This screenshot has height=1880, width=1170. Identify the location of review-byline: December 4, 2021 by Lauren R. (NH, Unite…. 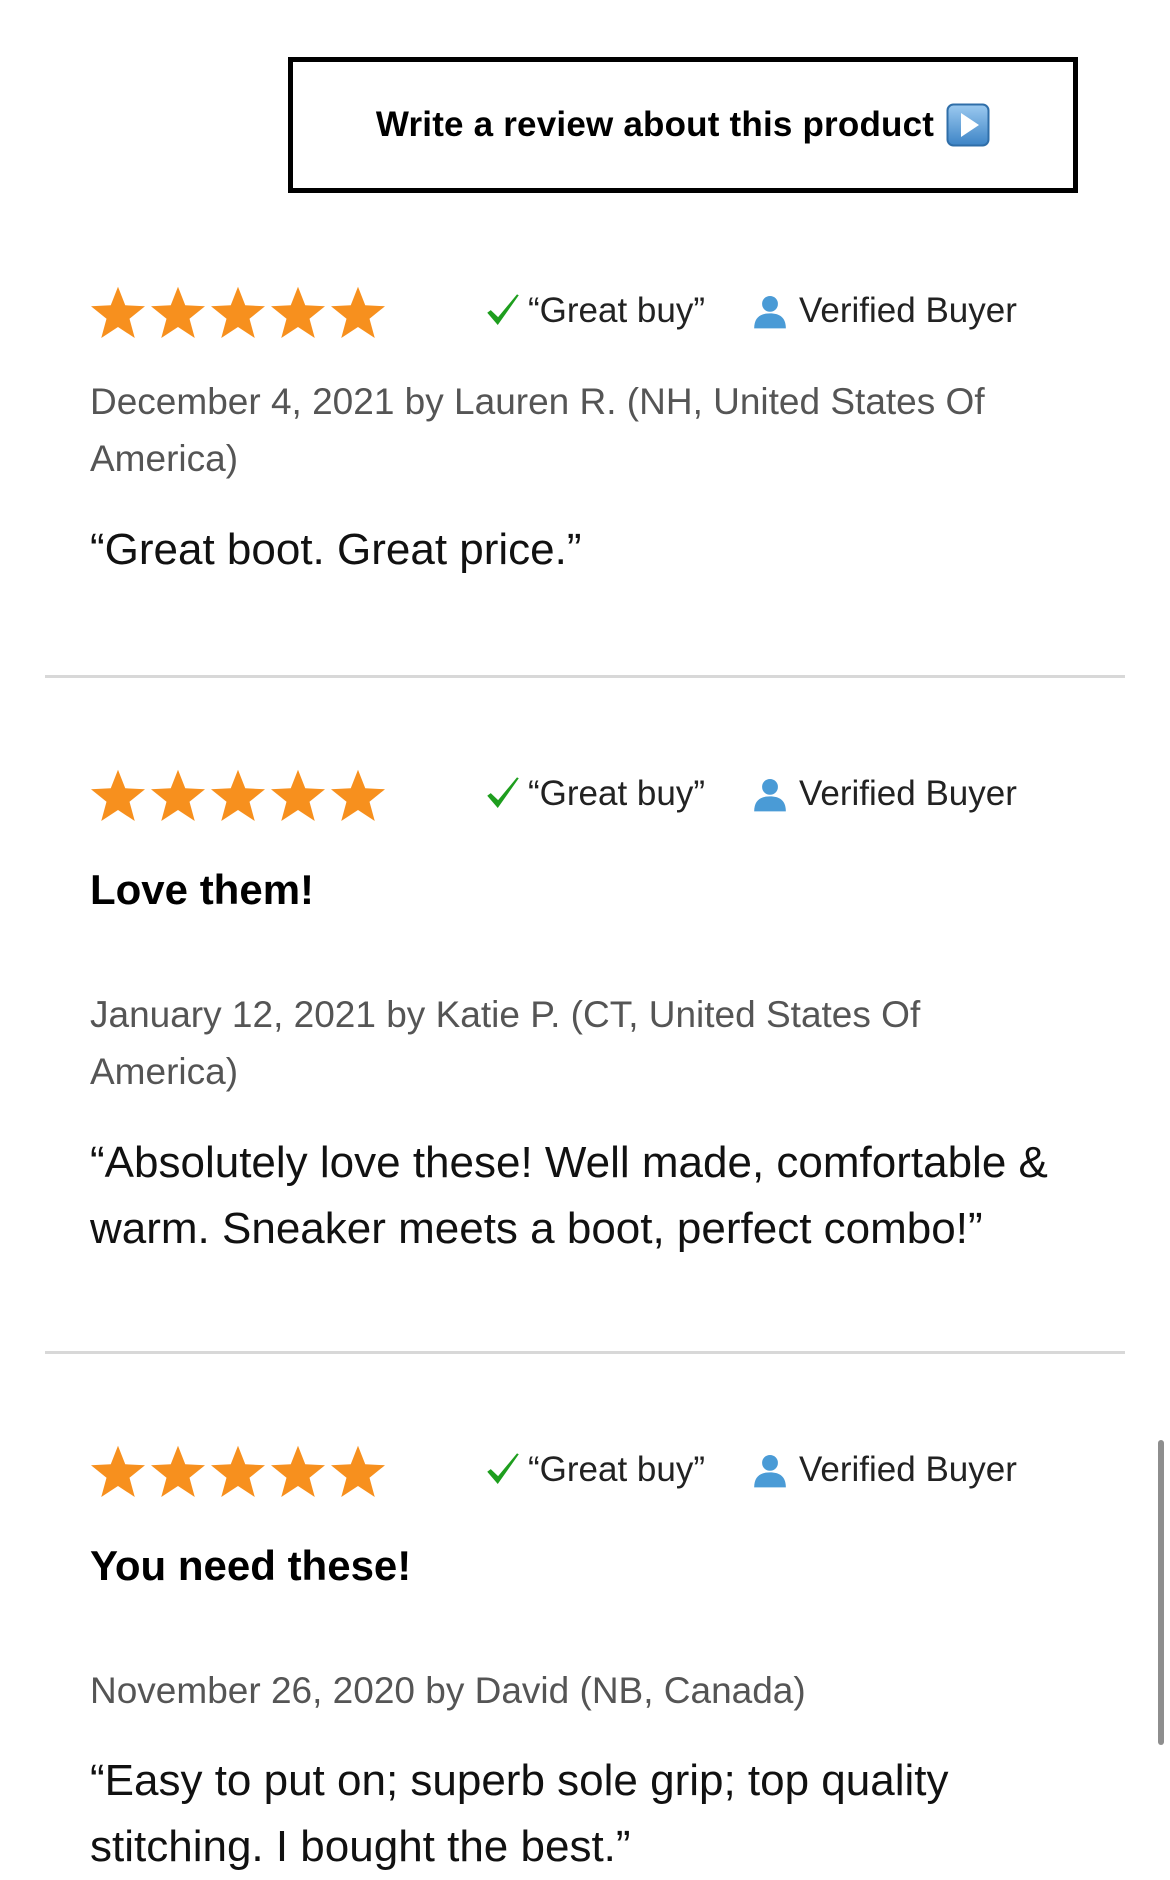
(537, 430).